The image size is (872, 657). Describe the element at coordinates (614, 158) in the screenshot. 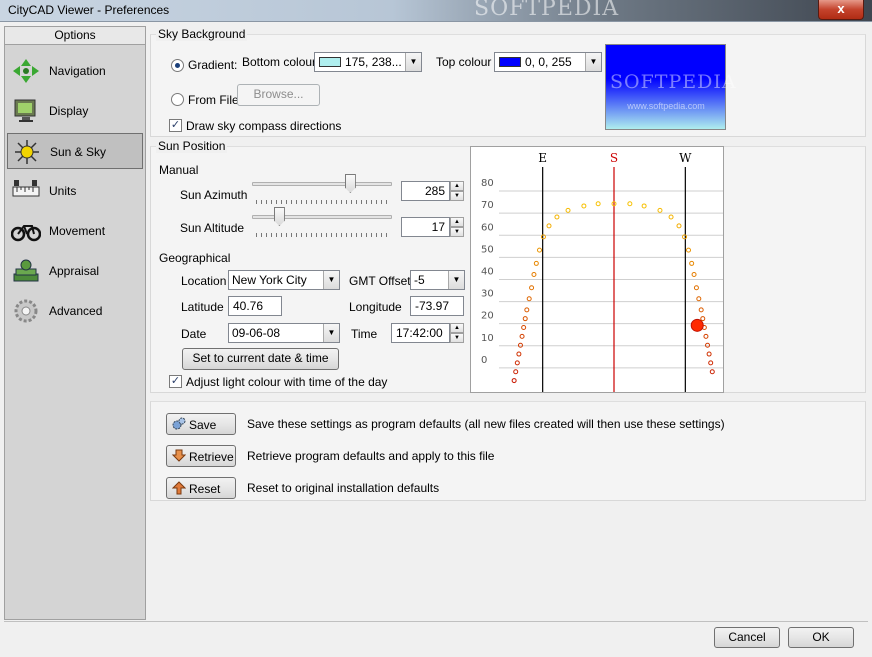

I see `chart-direction-label-s: S` at that location.